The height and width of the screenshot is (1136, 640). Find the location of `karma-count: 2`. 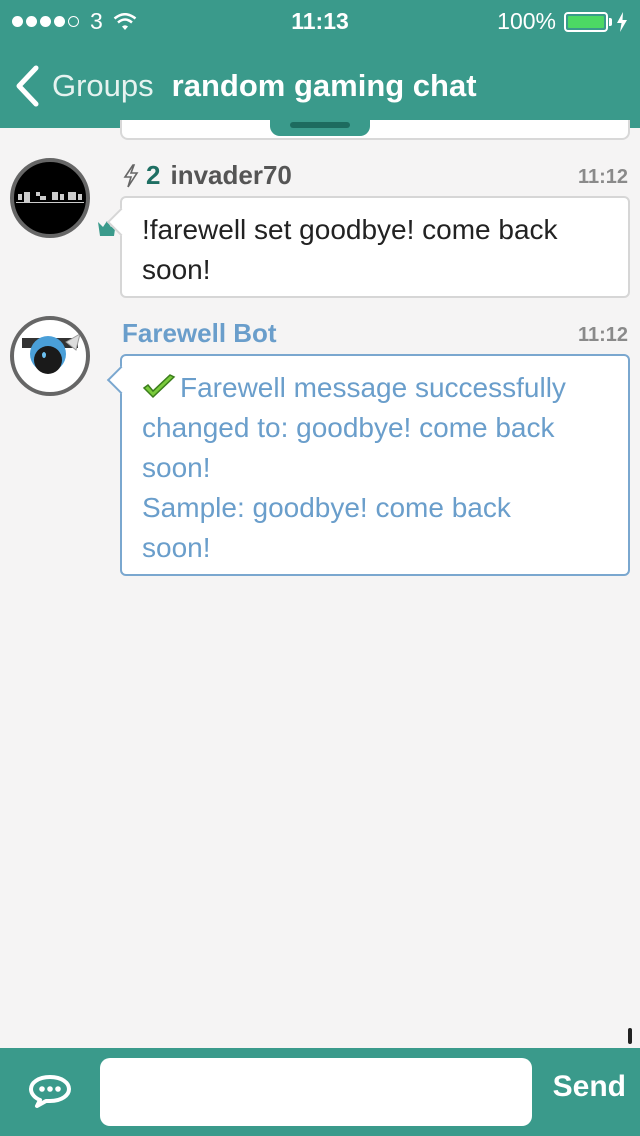

karma-count: 2 is located at coordinates (153, 175).